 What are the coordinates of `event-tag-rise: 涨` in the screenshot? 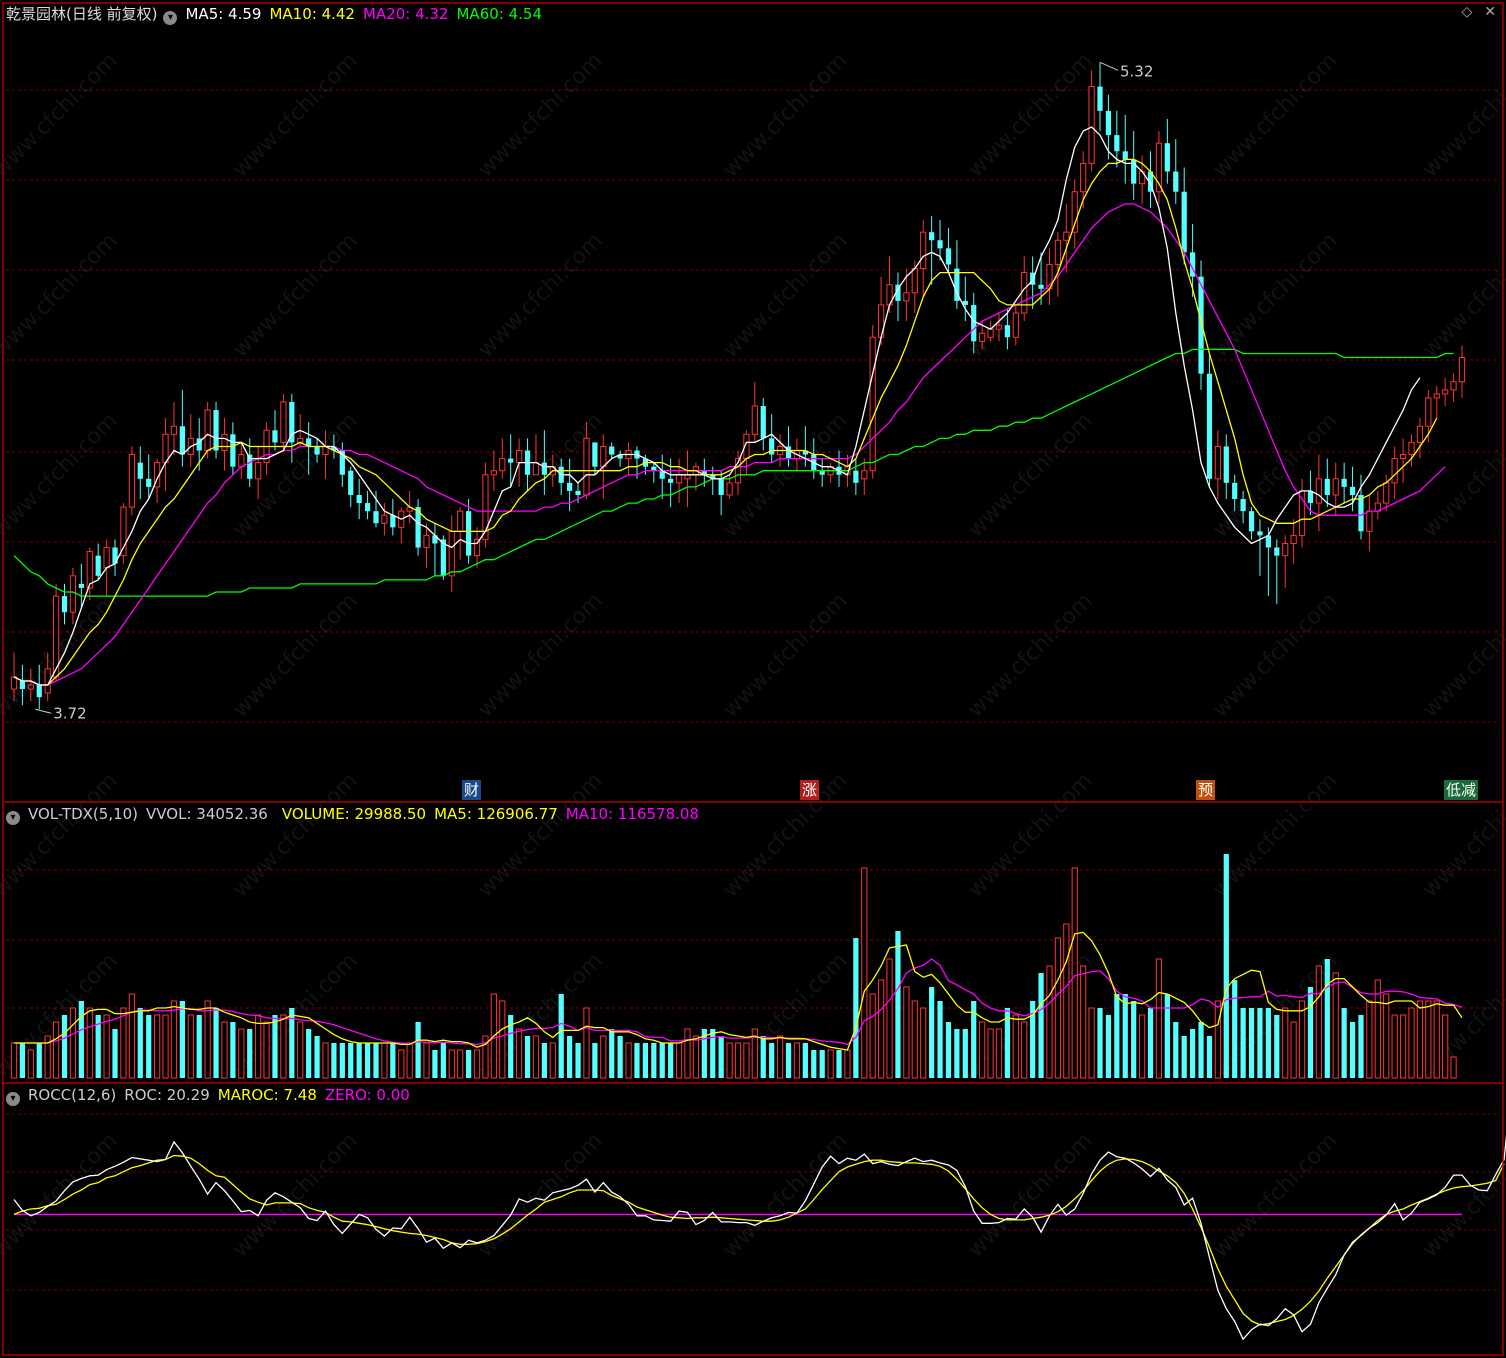 It's located at (810, 790).